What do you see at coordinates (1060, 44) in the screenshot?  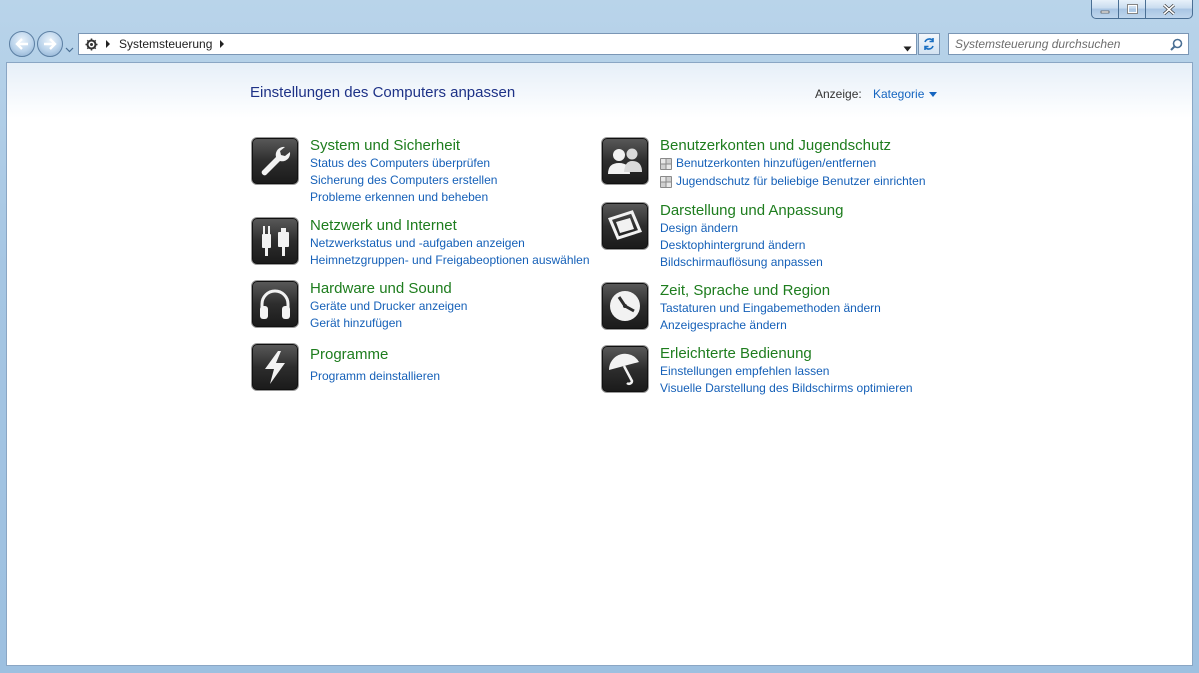 I see `search-input` at bounding box center [1060, 44].